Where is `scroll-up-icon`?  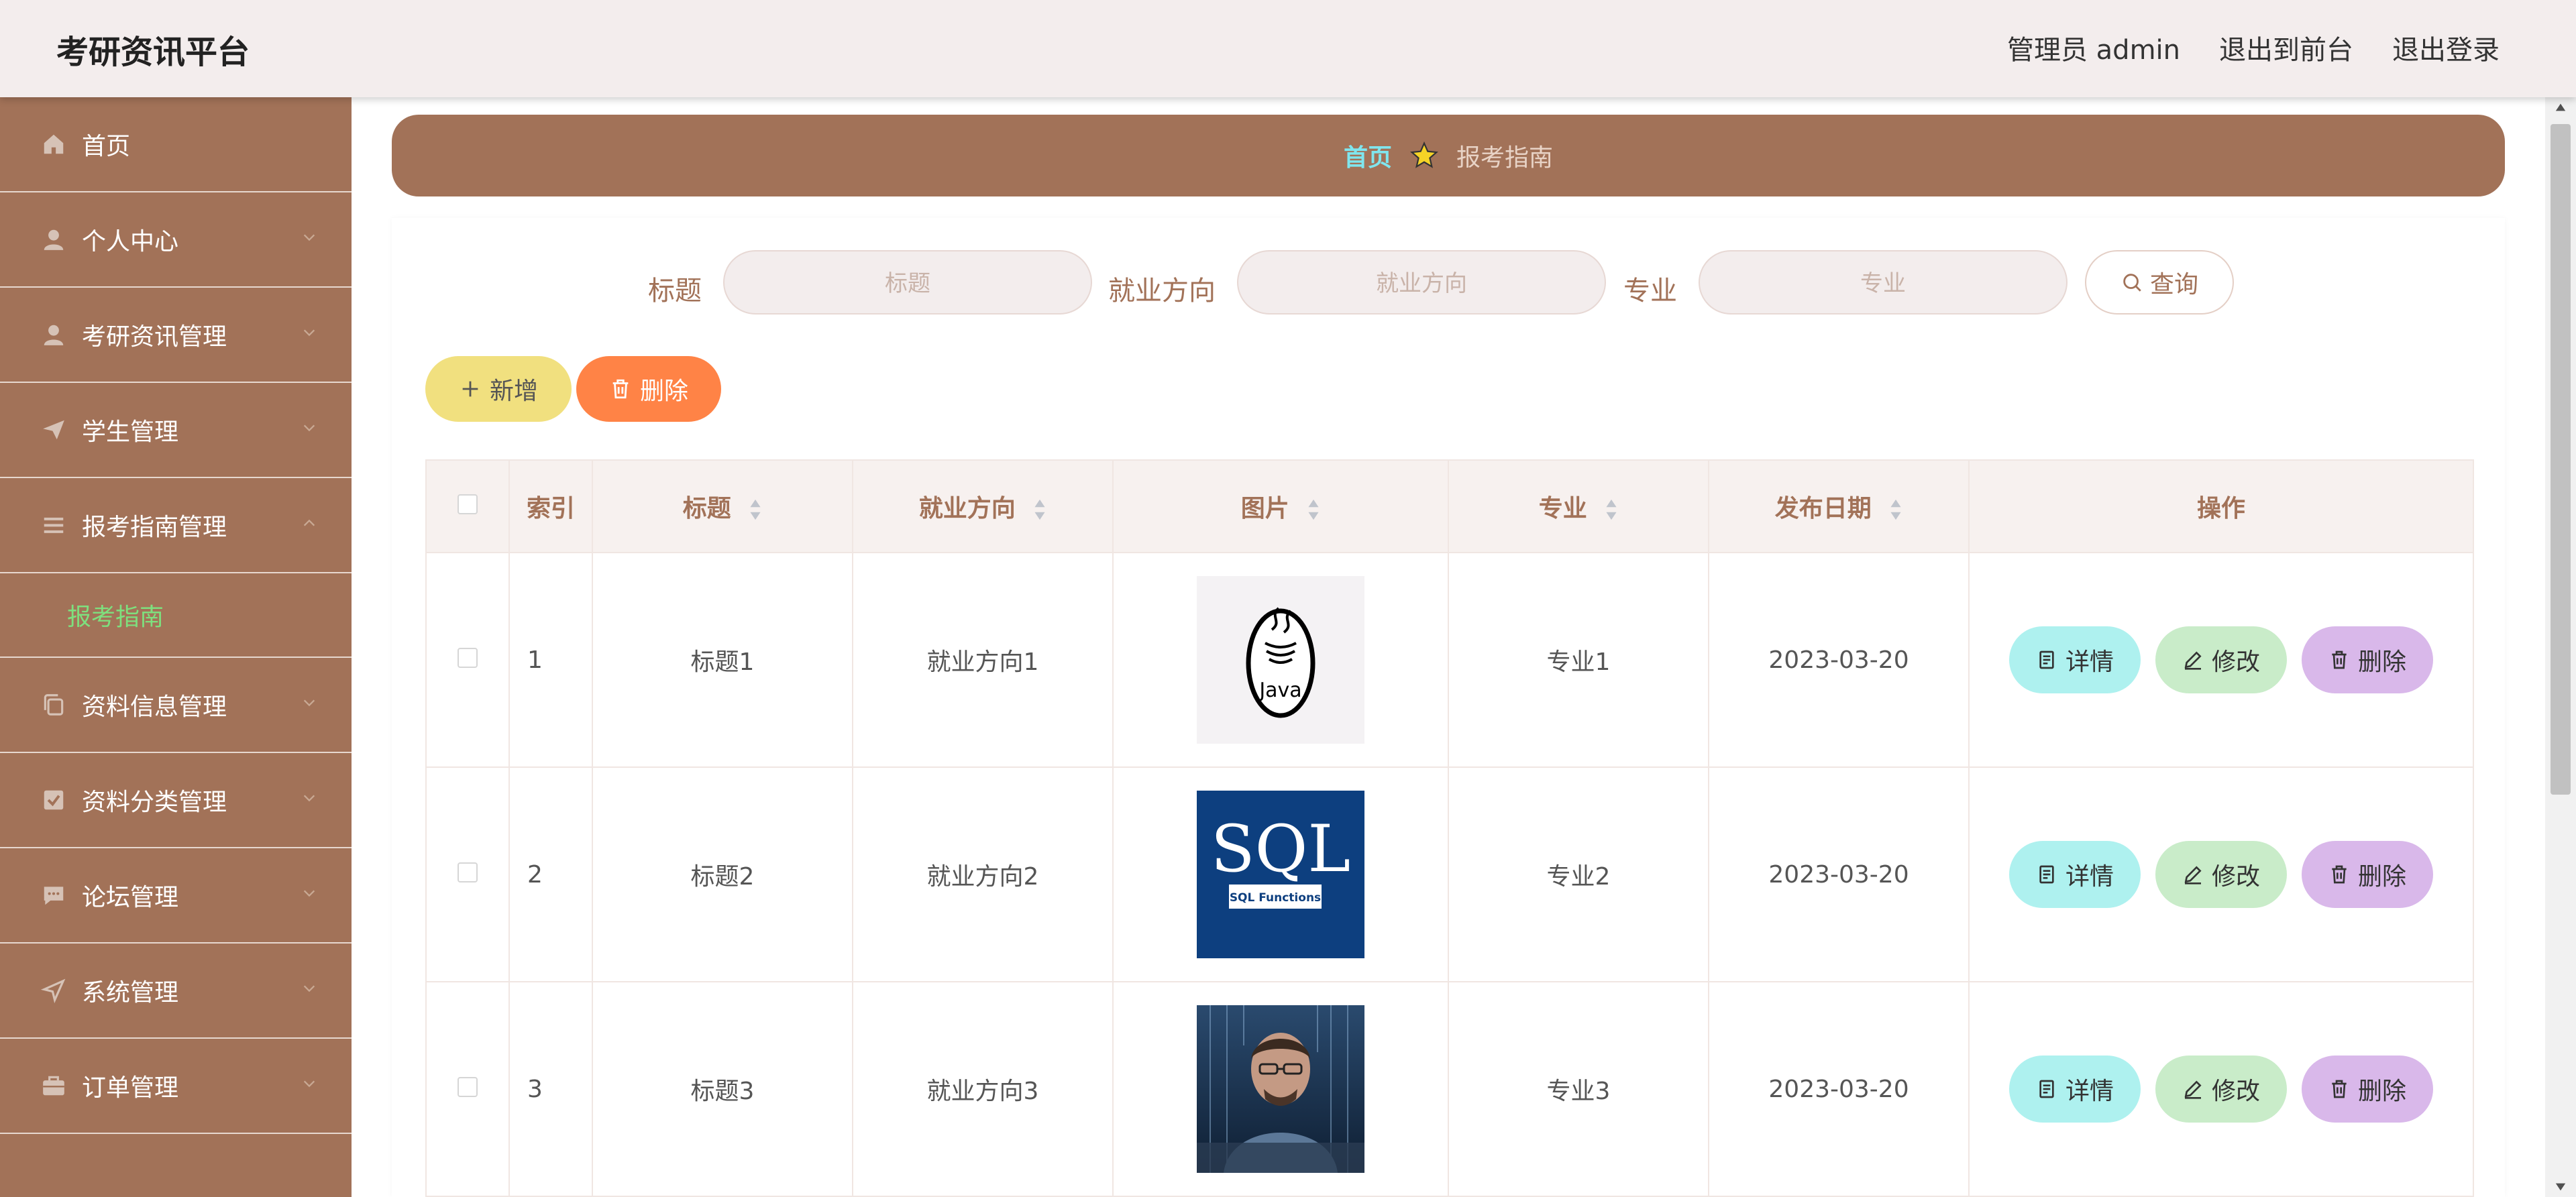
scroll-up-icon is located at coordinates (2561, 107).